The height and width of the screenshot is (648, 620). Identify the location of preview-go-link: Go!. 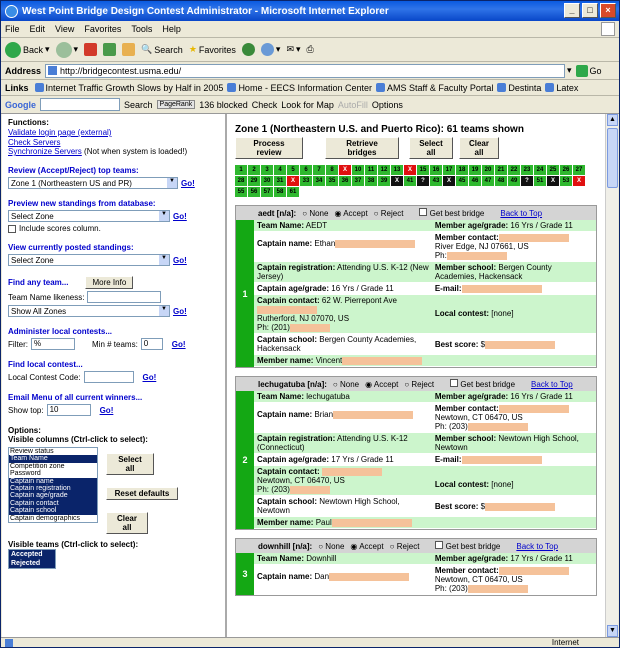
(180, 216).